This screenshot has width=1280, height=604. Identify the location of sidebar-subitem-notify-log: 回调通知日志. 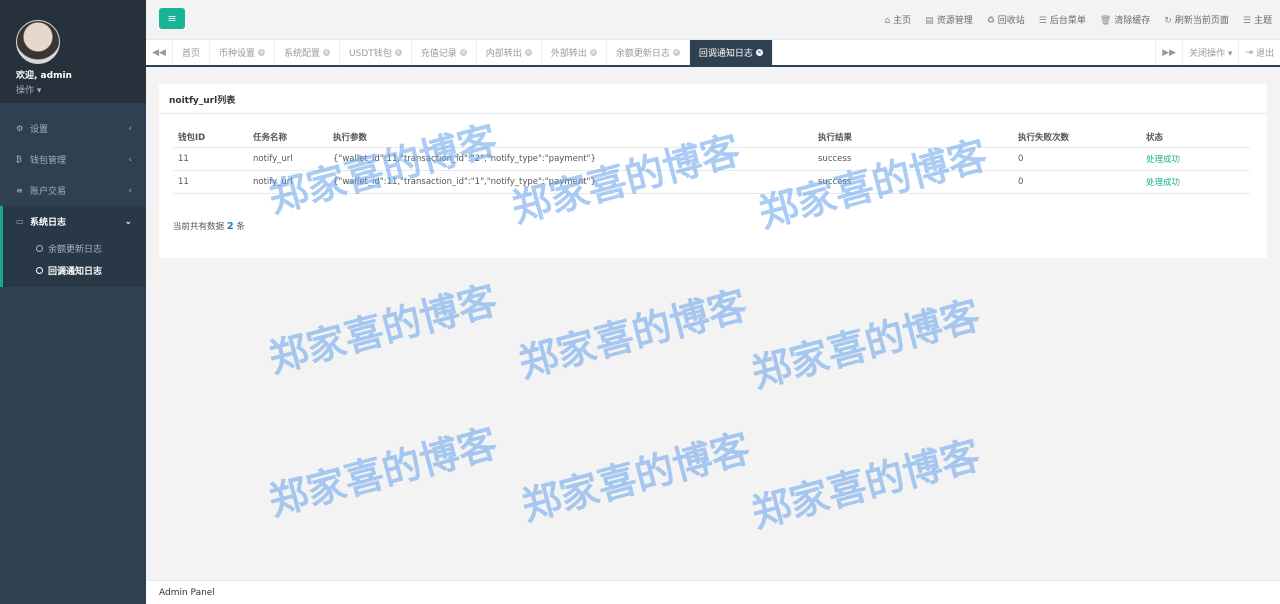
(74, 270).